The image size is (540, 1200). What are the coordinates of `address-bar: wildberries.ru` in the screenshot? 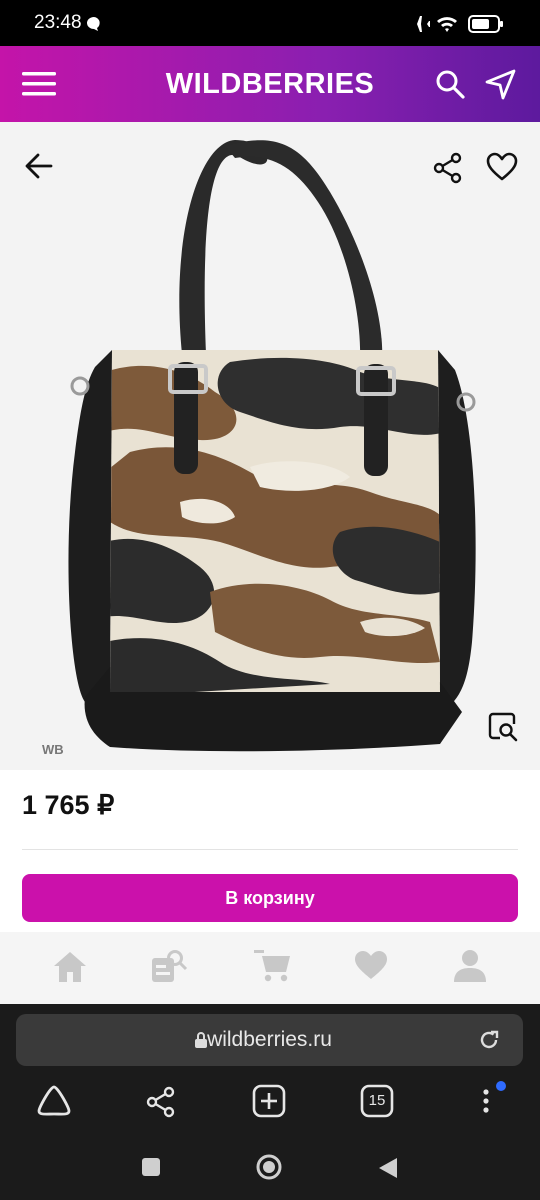 It's located at (269, 1040).